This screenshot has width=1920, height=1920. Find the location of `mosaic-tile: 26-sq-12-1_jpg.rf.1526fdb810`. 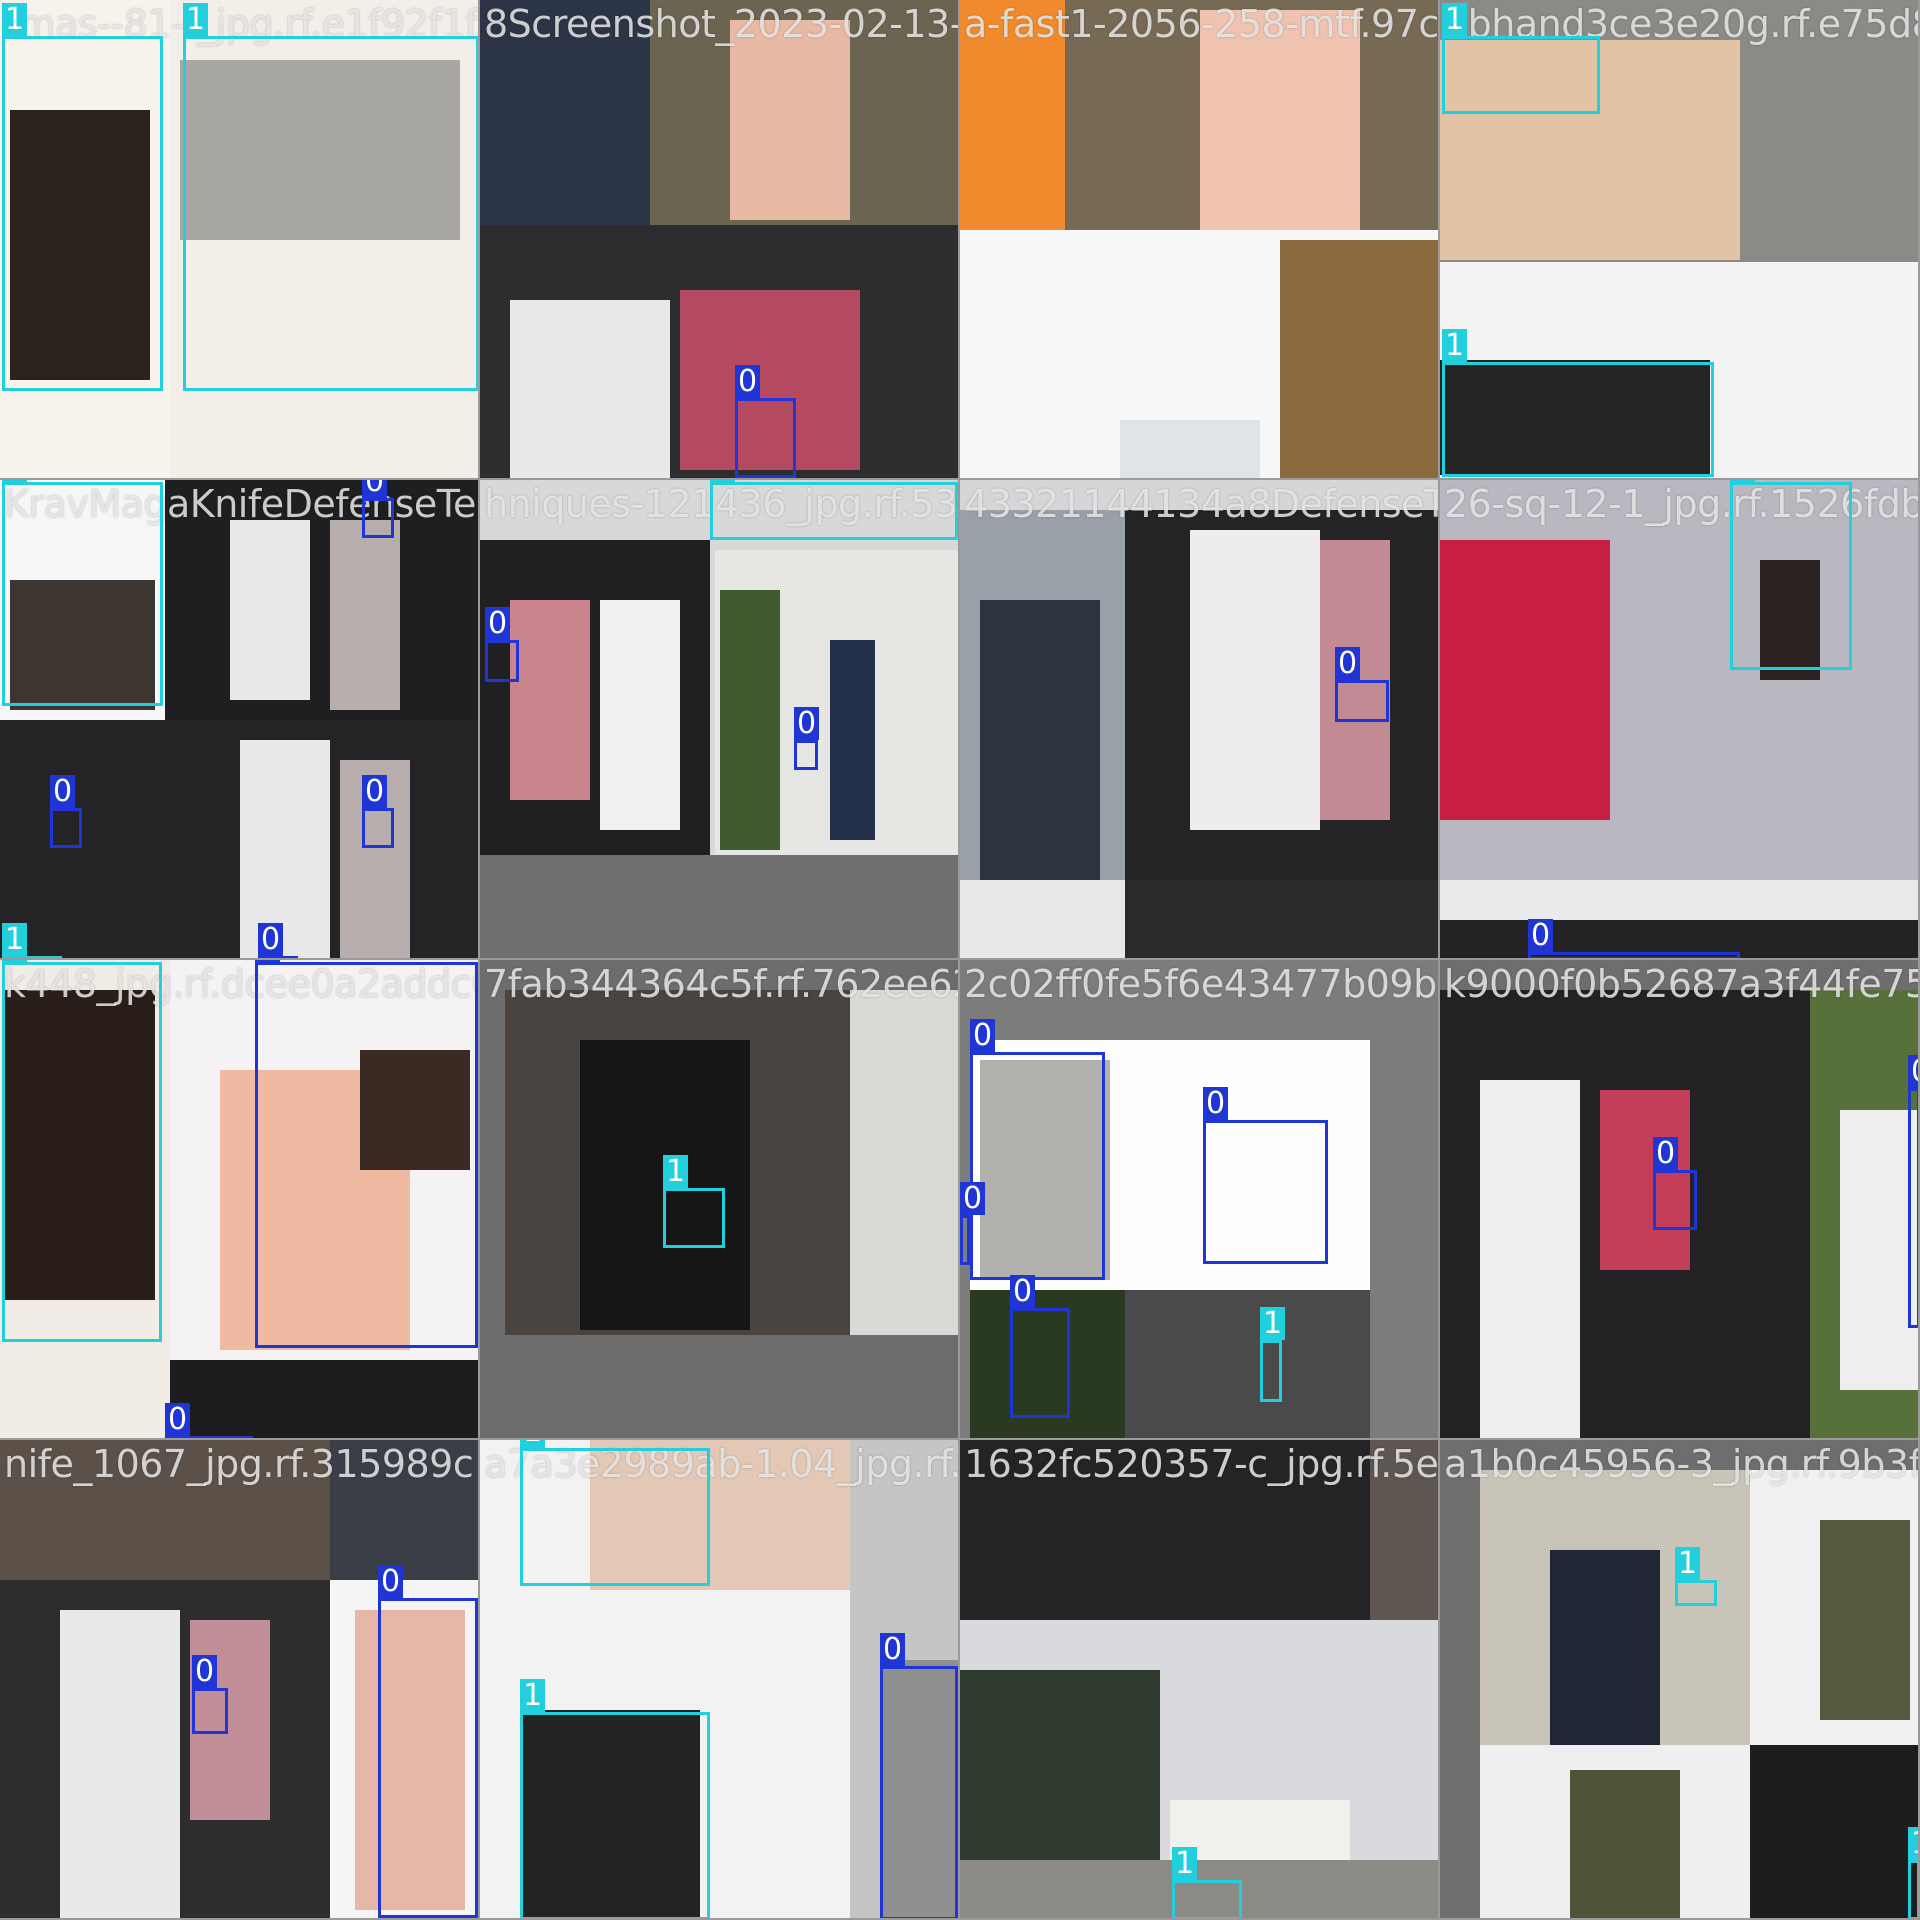

mosaic-tile: 26-sq-12-1_jpg.rf.1526fdb810 is located at coordinates (1680, 720).